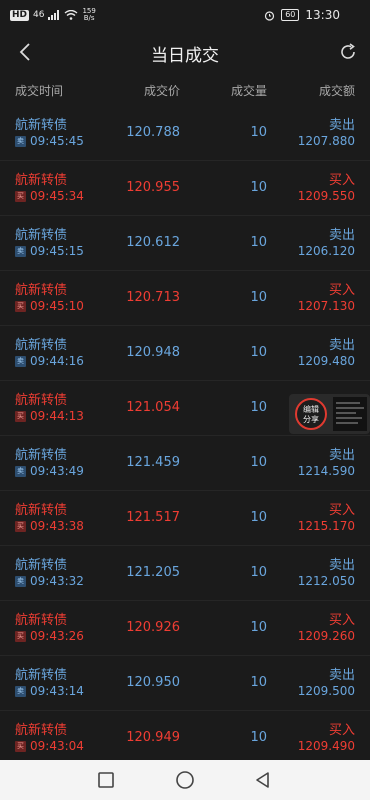 The height and width of the screenshot is (800, 370). I want to click on trade-time-value: 09:45:34, so click(57, 196).